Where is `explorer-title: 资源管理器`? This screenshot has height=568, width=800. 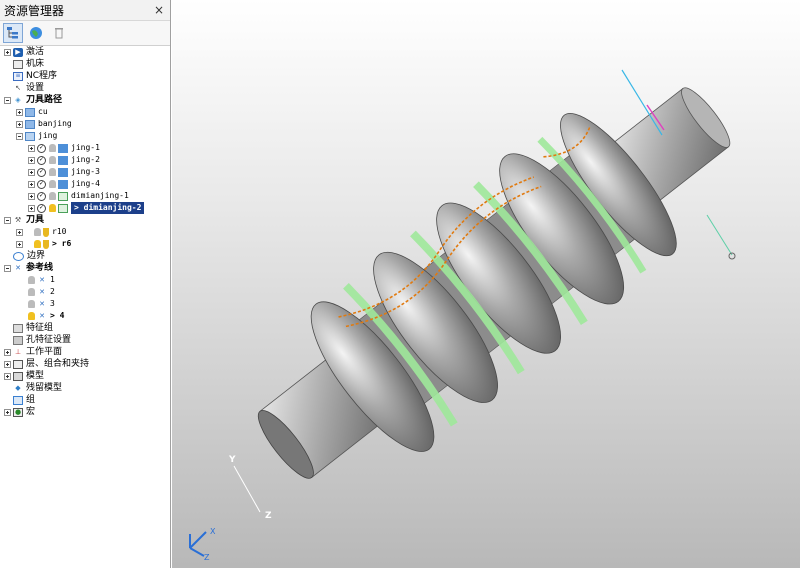 explorer-title: 资源管理器 is located at coordinates (34, 10).